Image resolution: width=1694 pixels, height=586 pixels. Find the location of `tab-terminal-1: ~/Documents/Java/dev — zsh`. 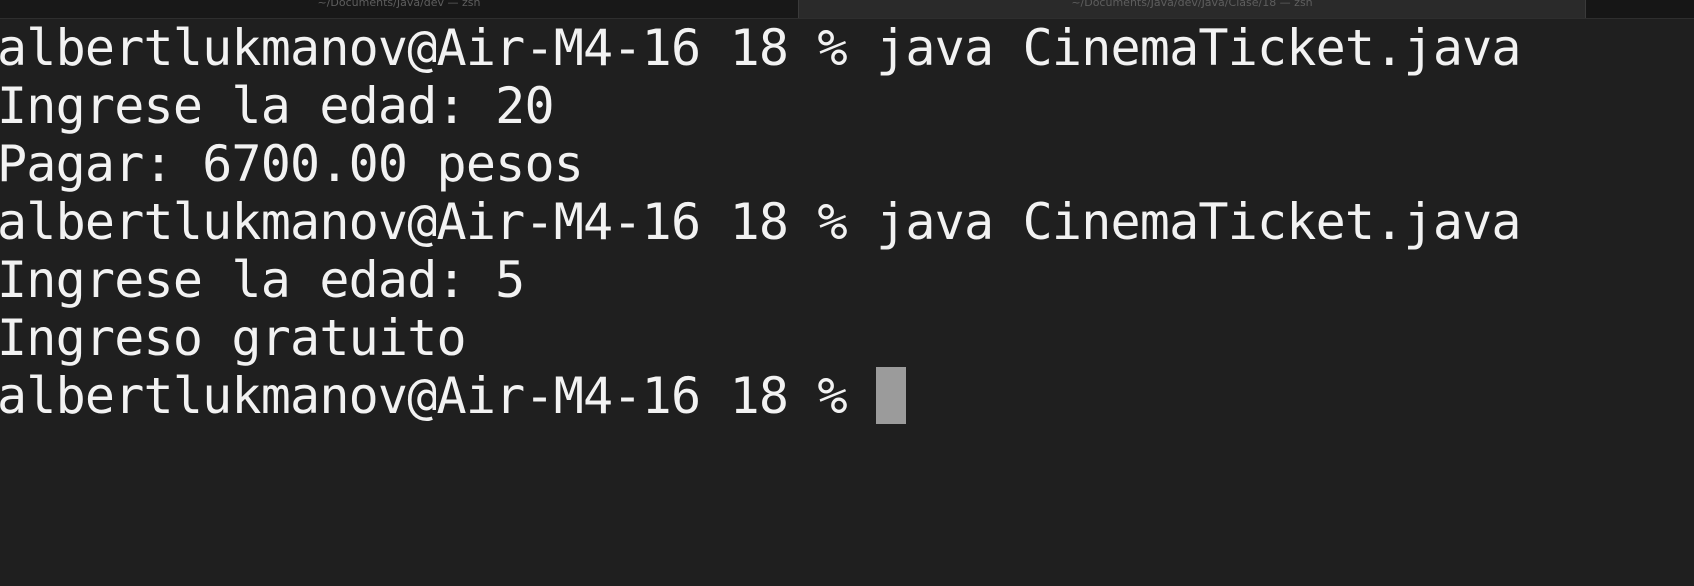

tab-terminal-1: ~/Documents/Java/dev — zsh is located at coordinates (399, 9).